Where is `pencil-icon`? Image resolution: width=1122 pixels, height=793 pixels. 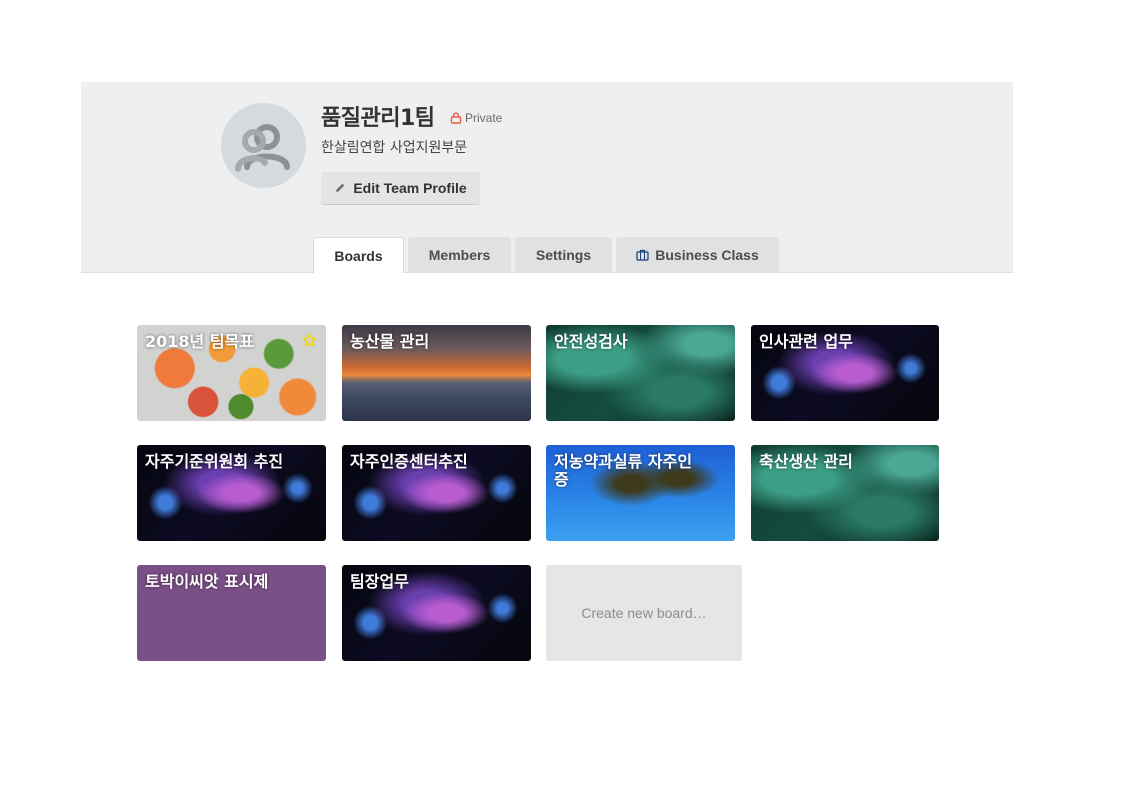 pencil-icon is located at coordinates (340, 187).